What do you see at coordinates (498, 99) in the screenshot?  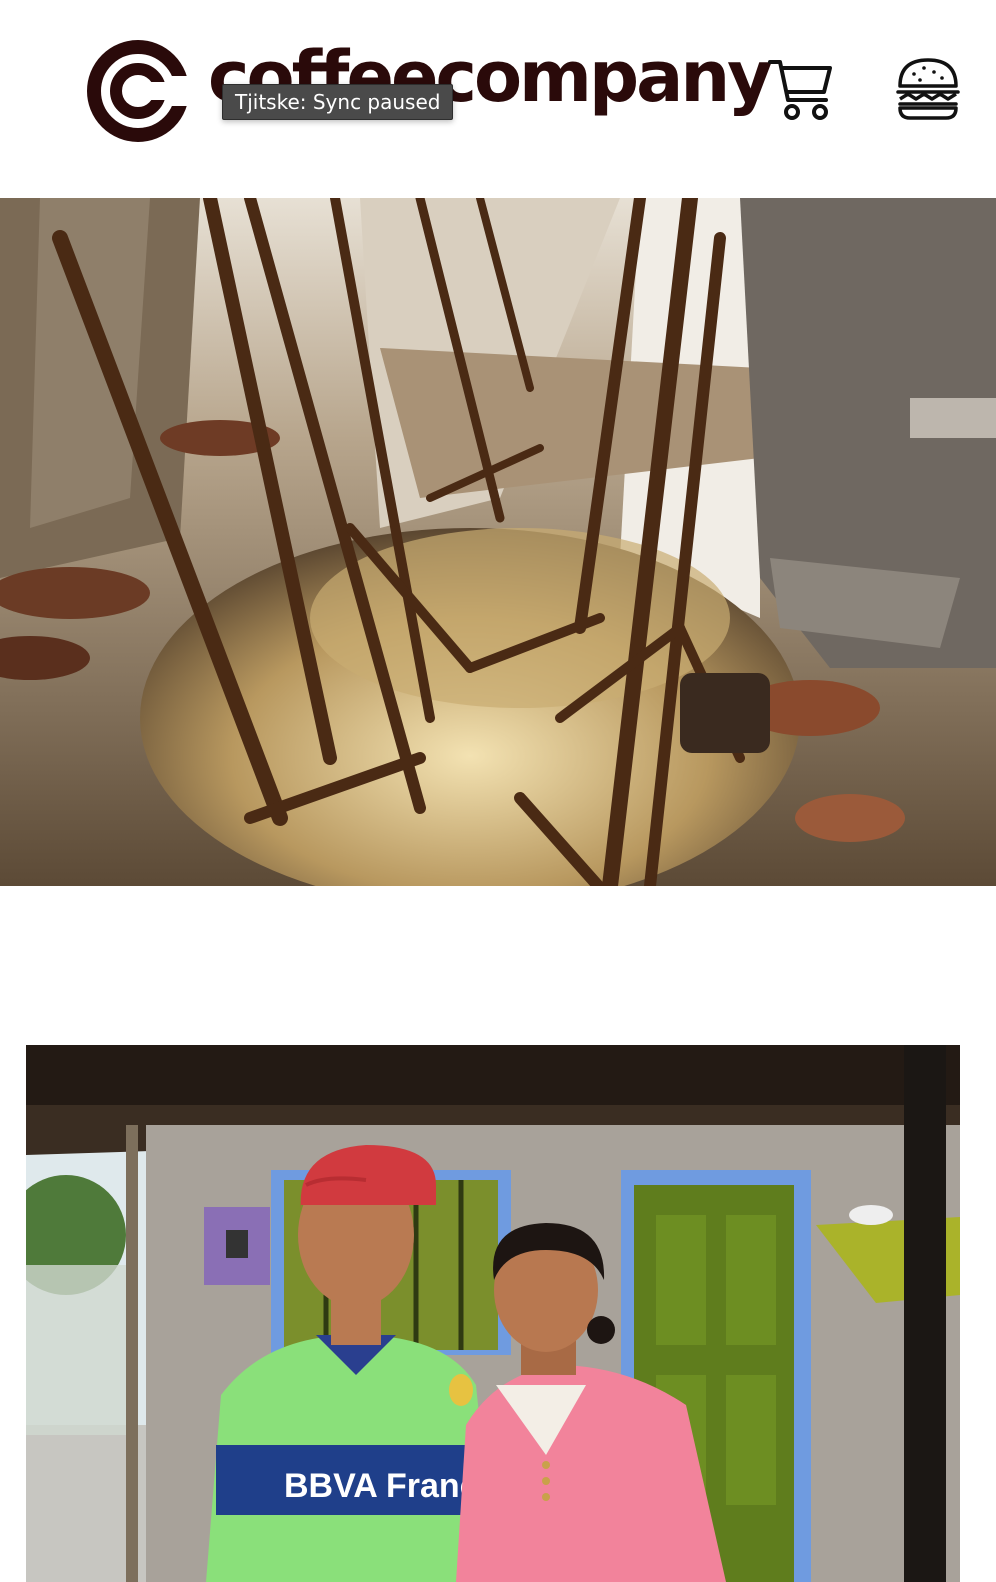 I see `site-header: coffeecompany Tjitske: Sync paused` at bounding box center [498, 99].